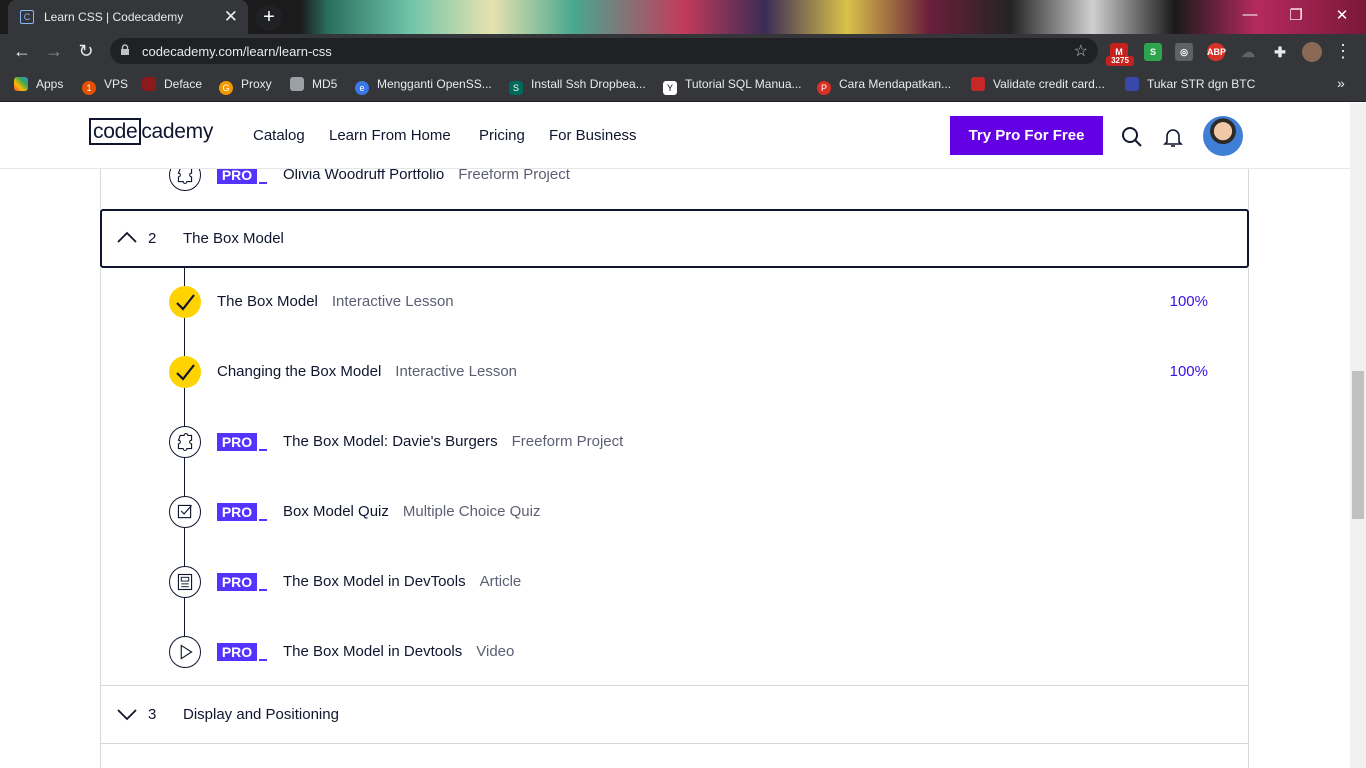 The width and height of the screenshot is (1366, 768). I want to click on section-title: Display and Positioning, so click(261, 714).